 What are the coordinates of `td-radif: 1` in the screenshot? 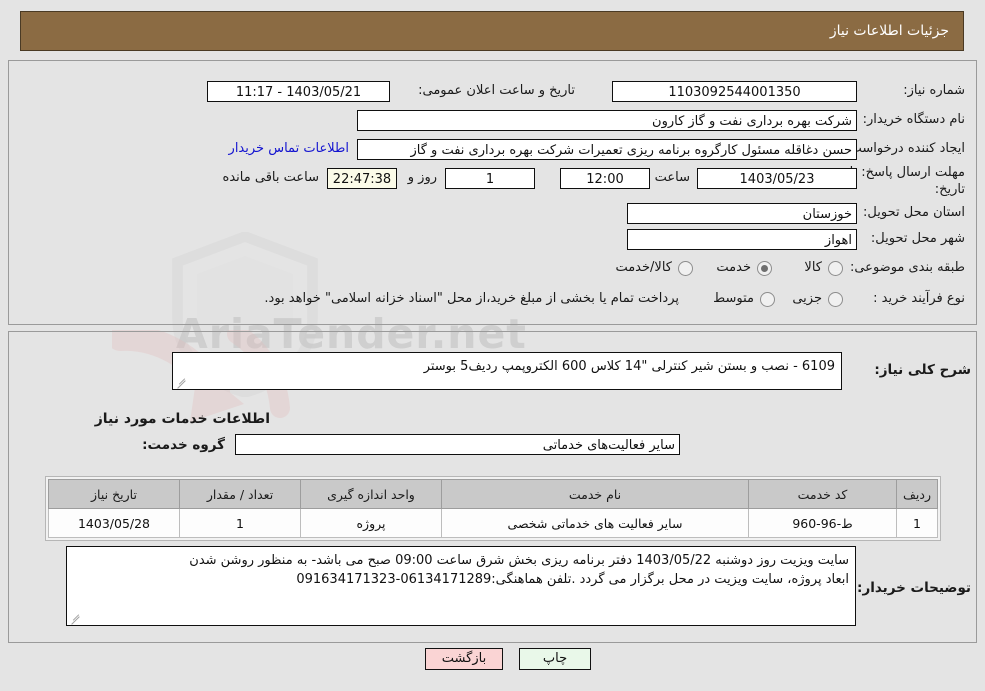 It's located at (917, 523).